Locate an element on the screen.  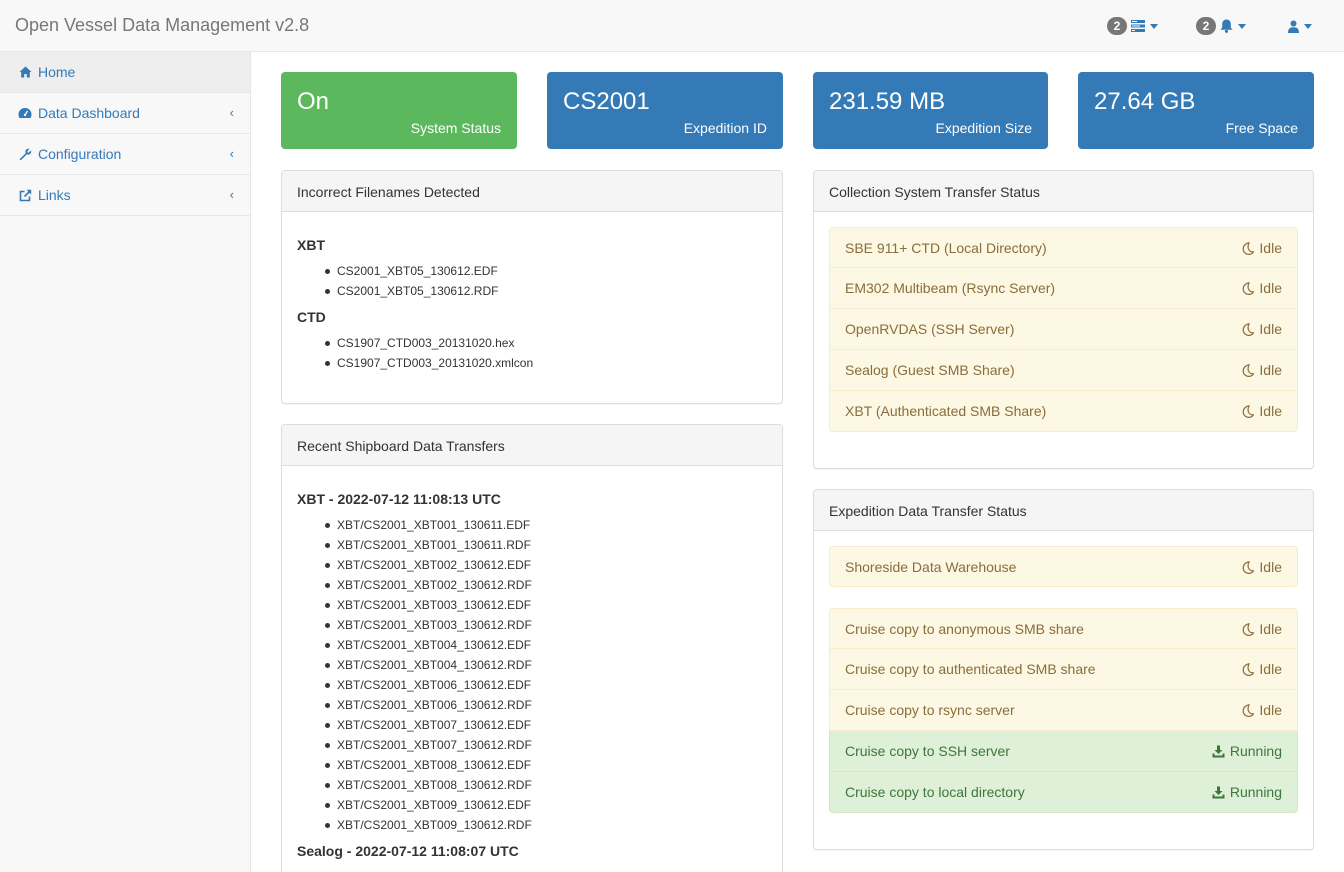
list-item: EM302 Multibeam (Rsync Server) Idle is located at coordinates (1063, 288).